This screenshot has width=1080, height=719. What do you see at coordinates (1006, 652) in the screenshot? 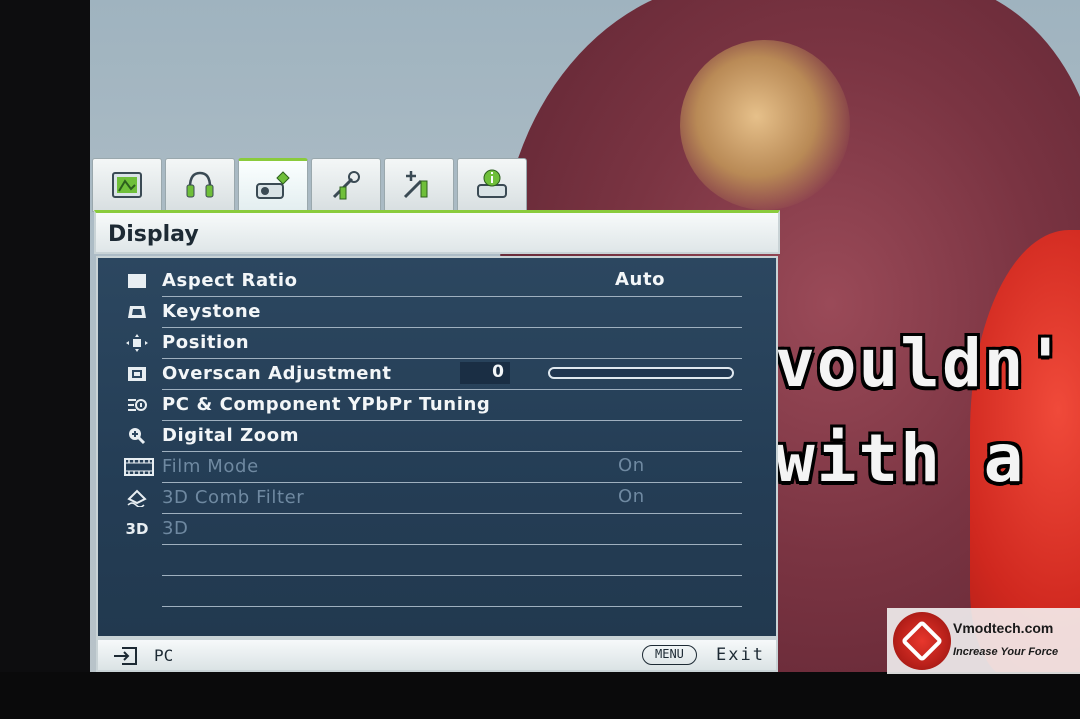
I see `watermark-slogan: Increase Your Force` at bounding box center [1006, 652].